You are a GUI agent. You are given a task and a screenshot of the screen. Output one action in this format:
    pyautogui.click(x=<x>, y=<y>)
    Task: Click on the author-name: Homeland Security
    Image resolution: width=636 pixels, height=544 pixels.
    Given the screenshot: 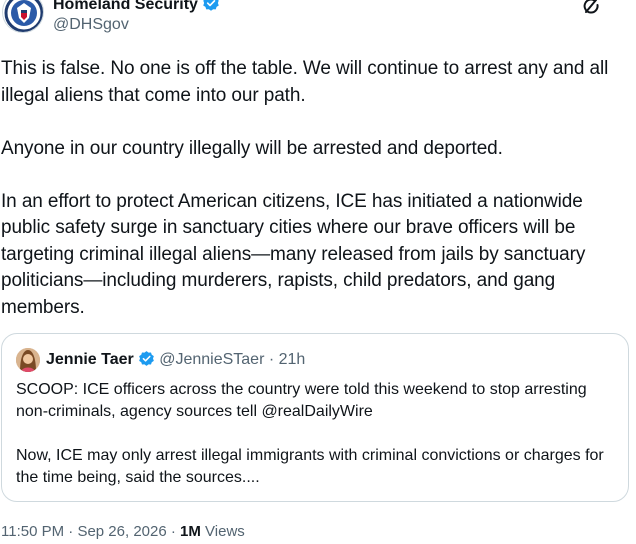 What is the action you would take?
    pyautogui.click(x=136, y=8)
    